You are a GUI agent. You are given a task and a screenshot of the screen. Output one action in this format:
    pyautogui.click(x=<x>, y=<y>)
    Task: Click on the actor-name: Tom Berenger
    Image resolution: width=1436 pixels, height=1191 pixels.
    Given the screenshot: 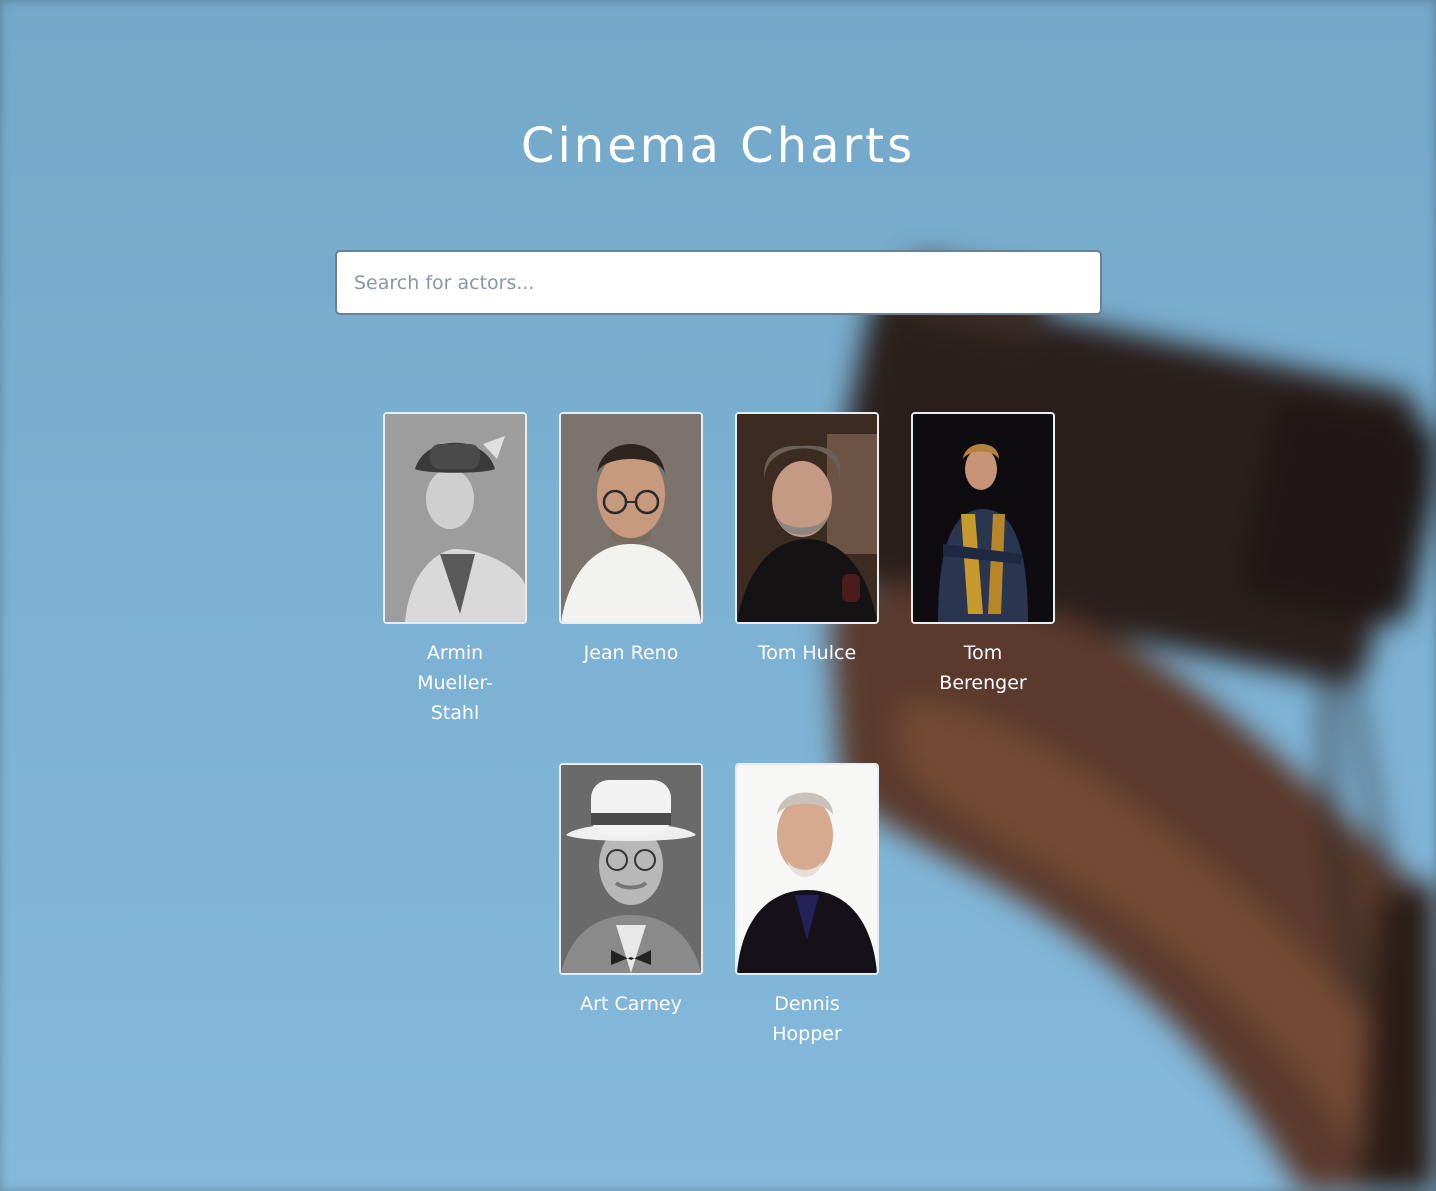 What is the action you would take?
    pyautogui.click(x=983, y=668)
    